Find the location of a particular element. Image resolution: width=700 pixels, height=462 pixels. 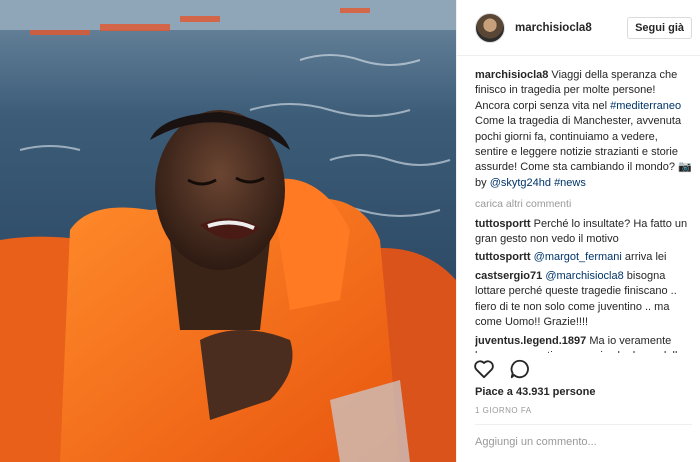

comment-text-after: arriva lei is located at coordinates (644, 257).